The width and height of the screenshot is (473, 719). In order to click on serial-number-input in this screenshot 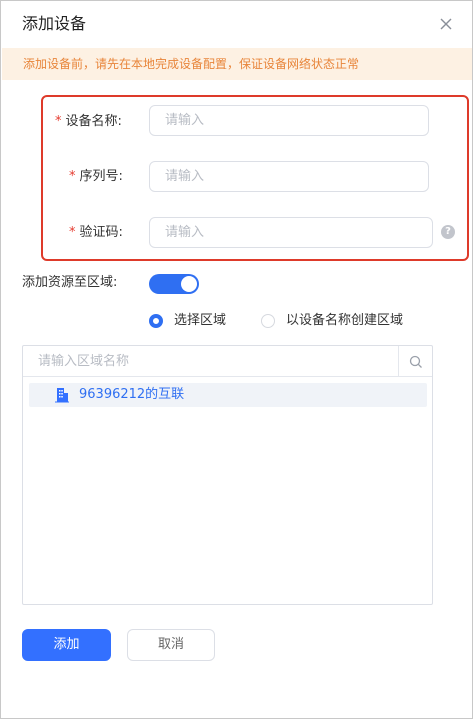, I will do `click(289, 176)`.